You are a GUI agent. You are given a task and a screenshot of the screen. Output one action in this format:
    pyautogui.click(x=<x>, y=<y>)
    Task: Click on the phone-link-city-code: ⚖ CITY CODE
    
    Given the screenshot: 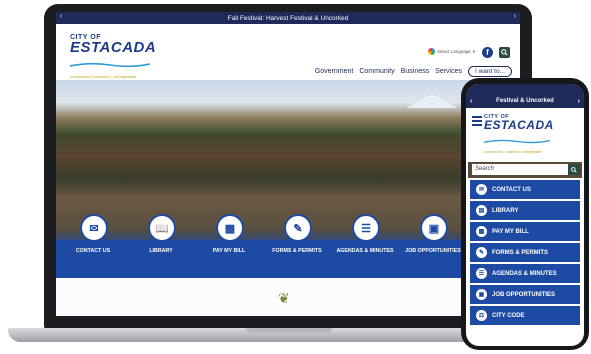 What is the action you would take?
    pyautogui.click(x=525, y=315)
    